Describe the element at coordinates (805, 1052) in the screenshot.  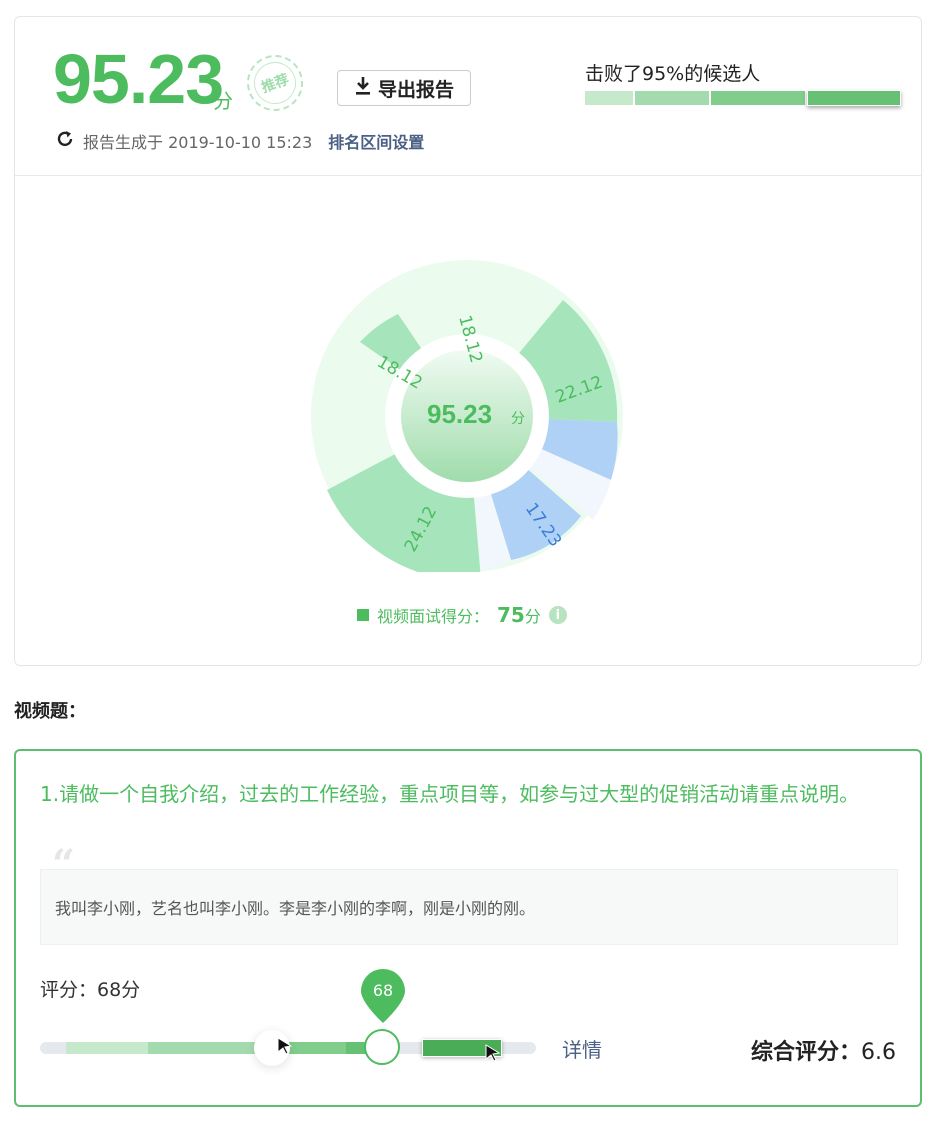
I see `overall-label: 综合评分：` at that location.